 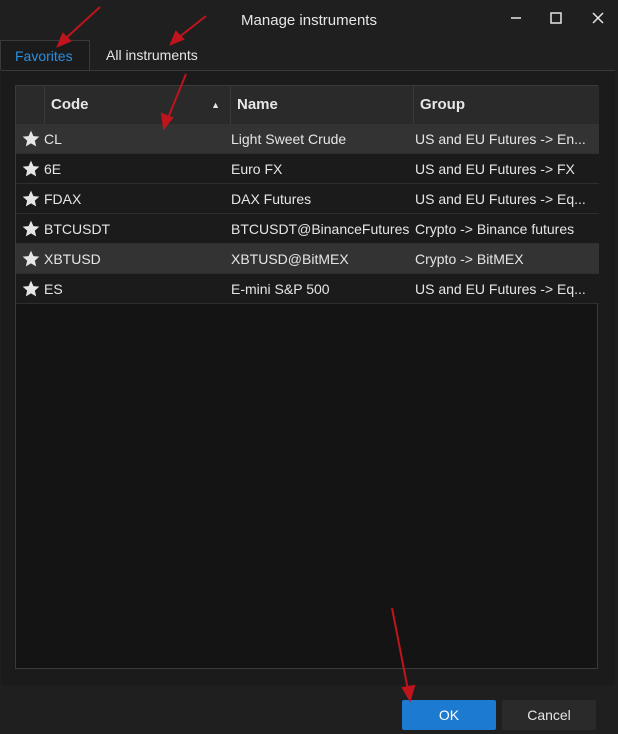 I want to click on tab-favorites: Favorites, so click(x=45, y=55).